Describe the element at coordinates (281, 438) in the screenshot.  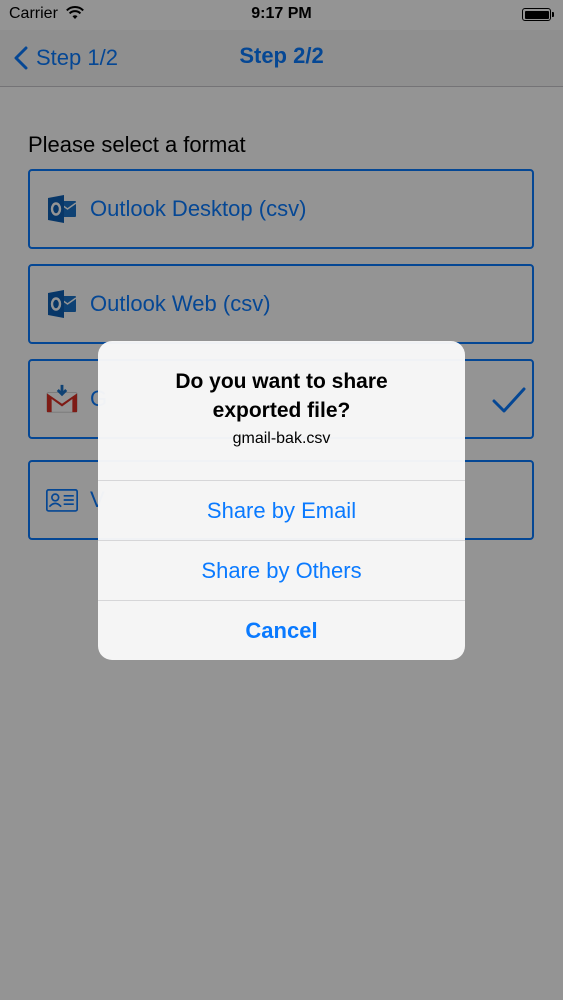
I see `alert-message: gmail-bak.csv` at that location.